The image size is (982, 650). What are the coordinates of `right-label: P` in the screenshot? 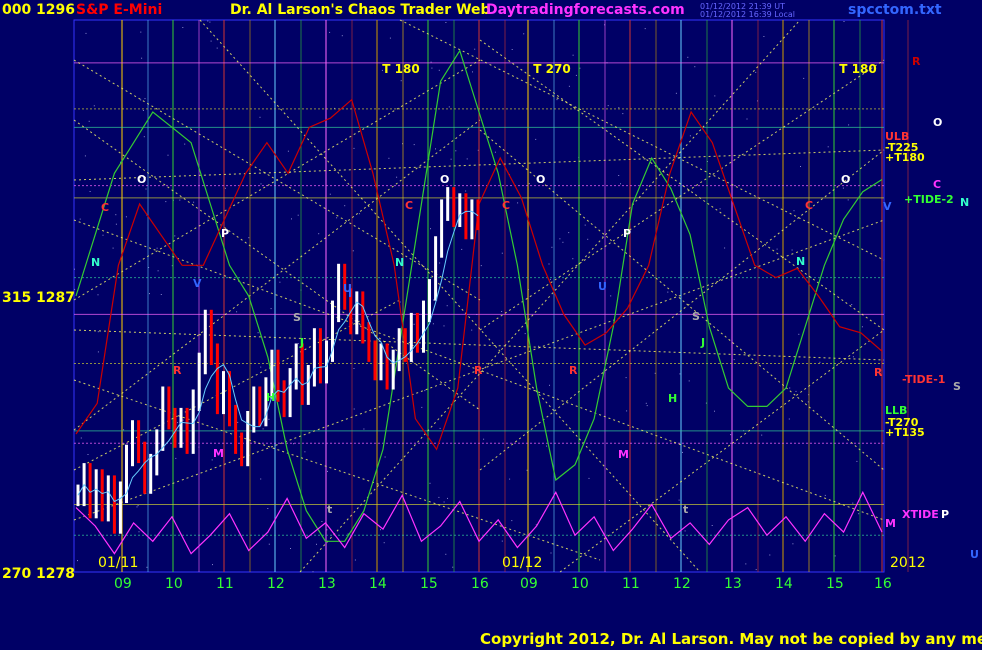 It's located at (945, 514).